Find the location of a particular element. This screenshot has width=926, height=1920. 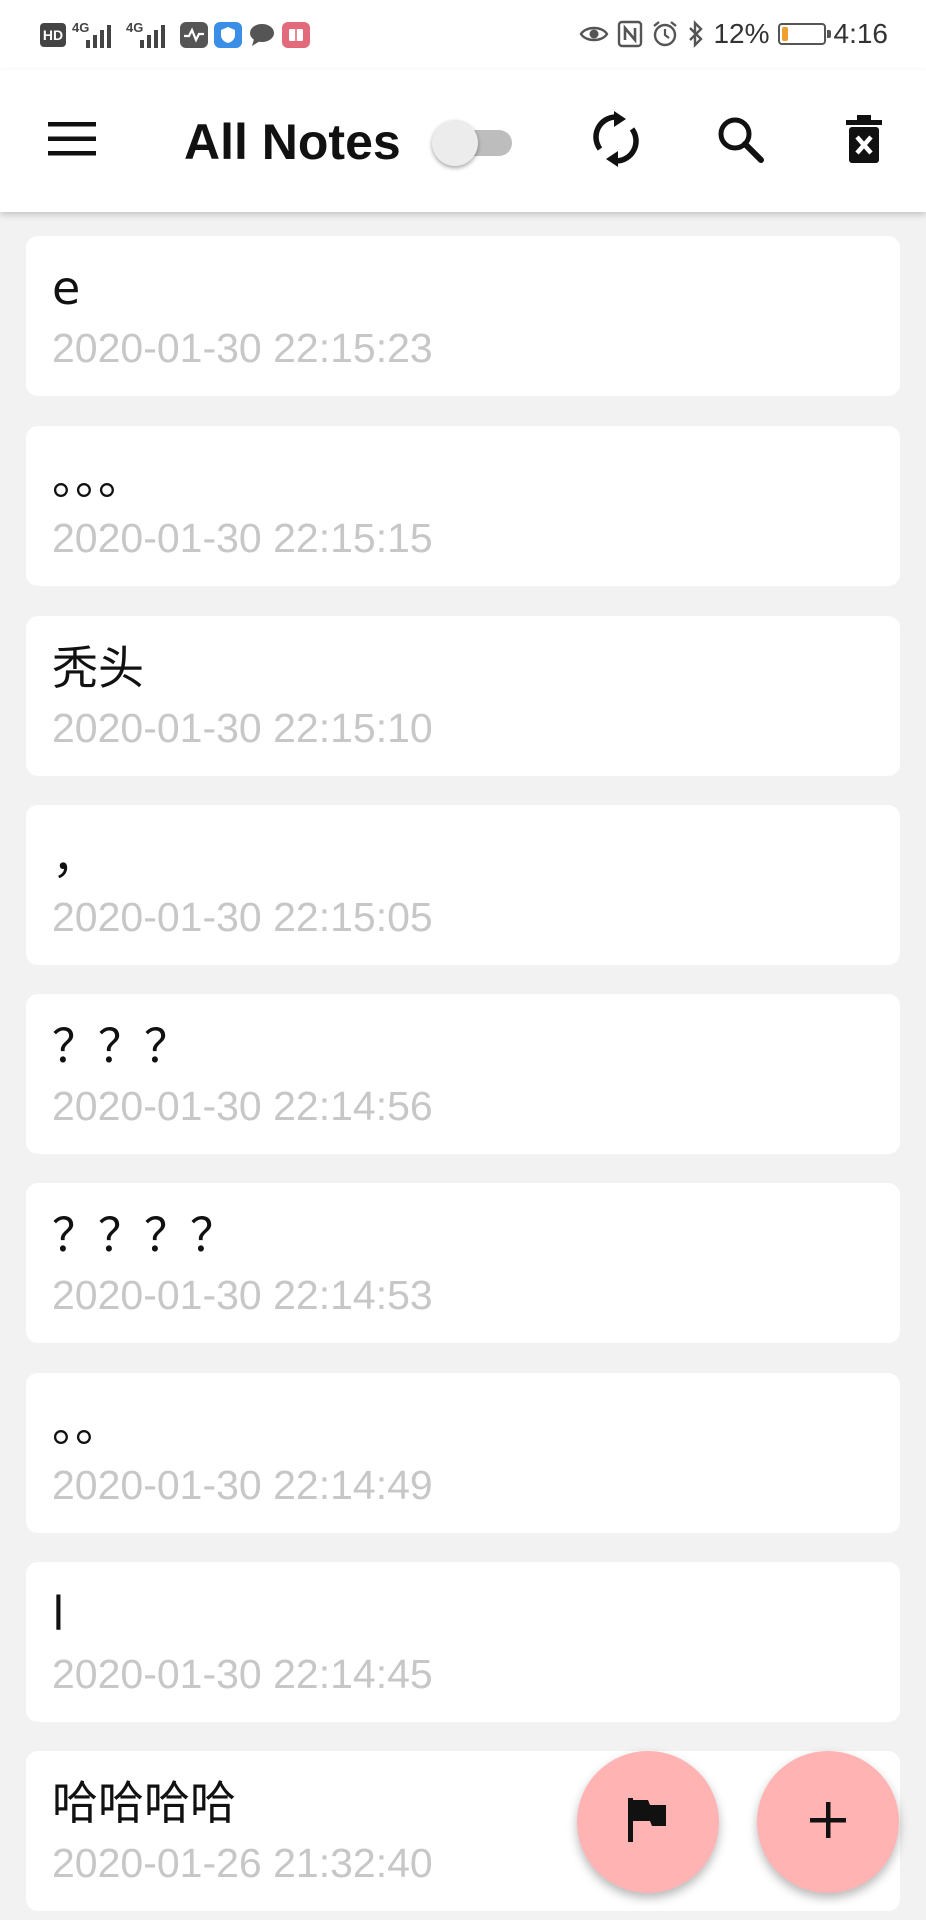

view-toggle-switch is located at coordinates (475, 142).